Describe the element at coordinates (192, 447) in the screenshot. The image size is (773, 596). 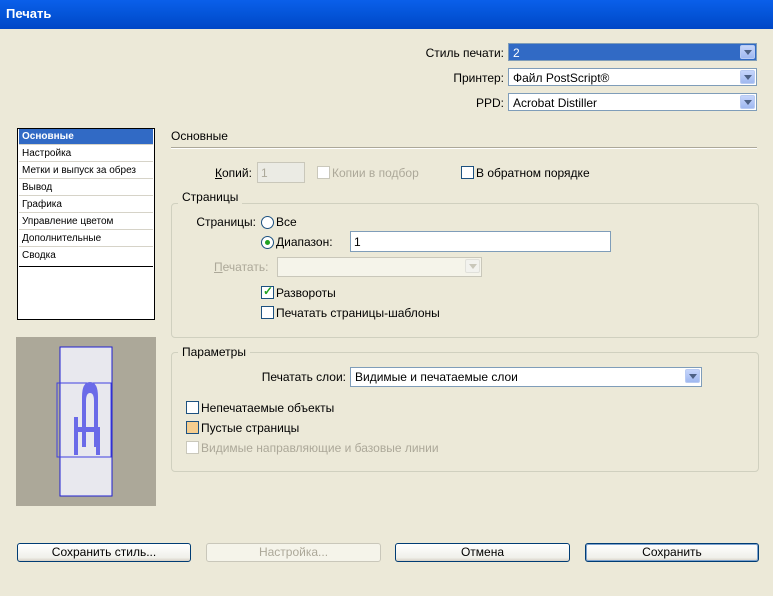
I see `visible-guides-checkbox` at that location.